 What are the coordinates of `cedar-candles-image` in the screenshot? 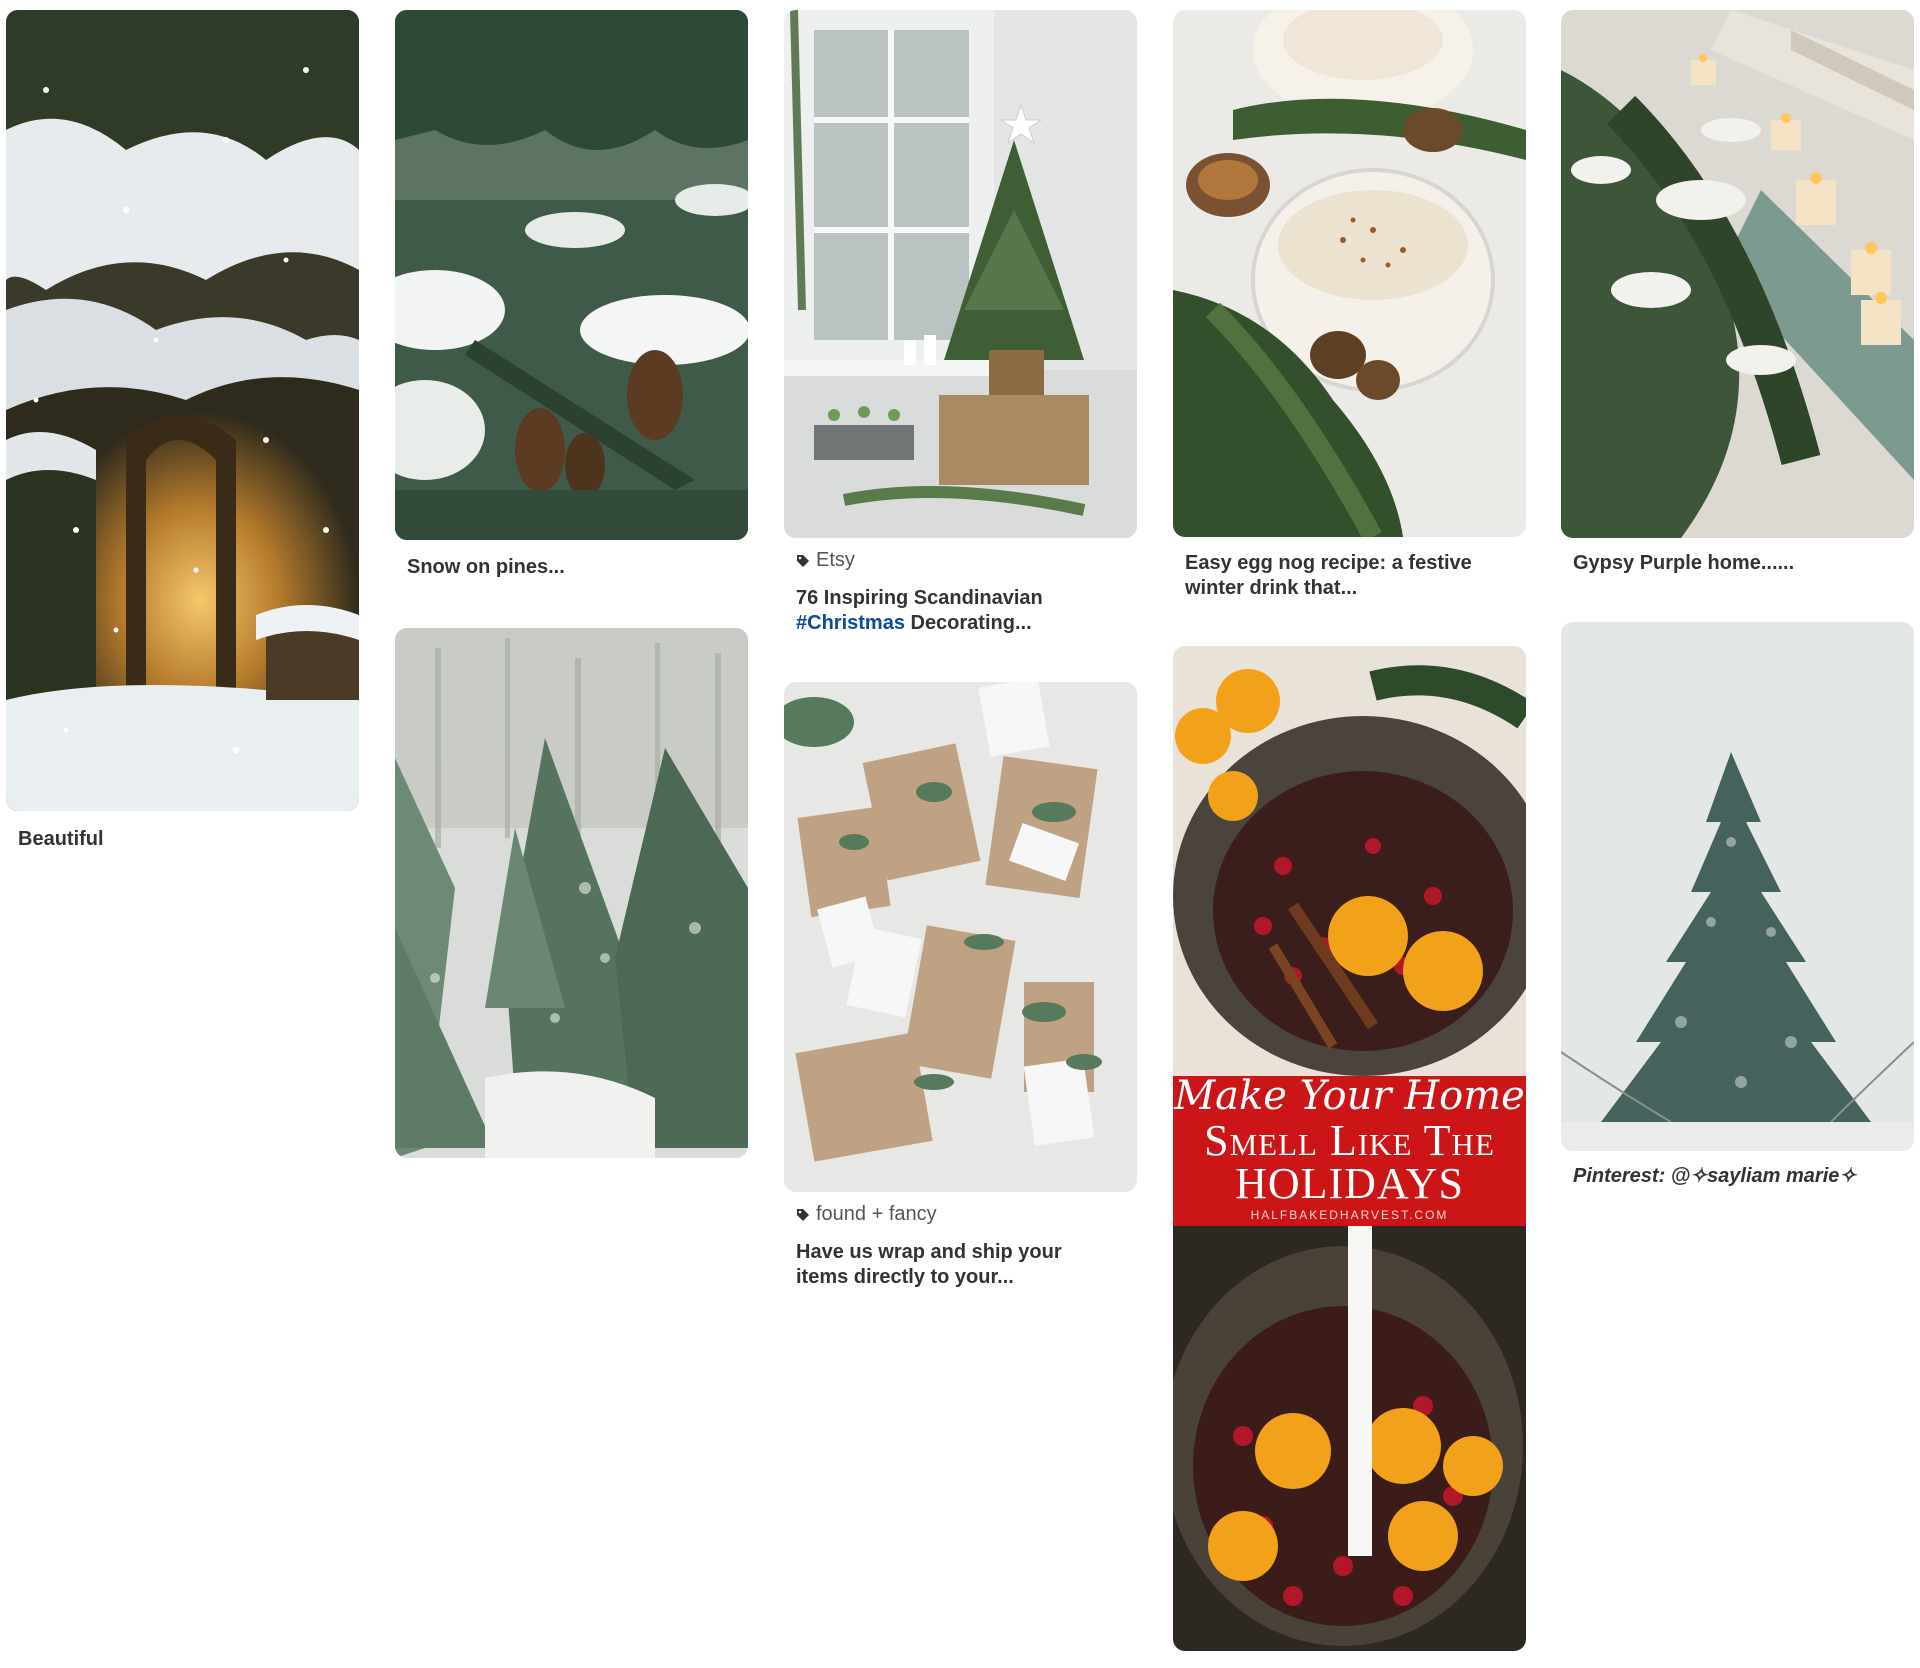 It's located at (1737, 274).